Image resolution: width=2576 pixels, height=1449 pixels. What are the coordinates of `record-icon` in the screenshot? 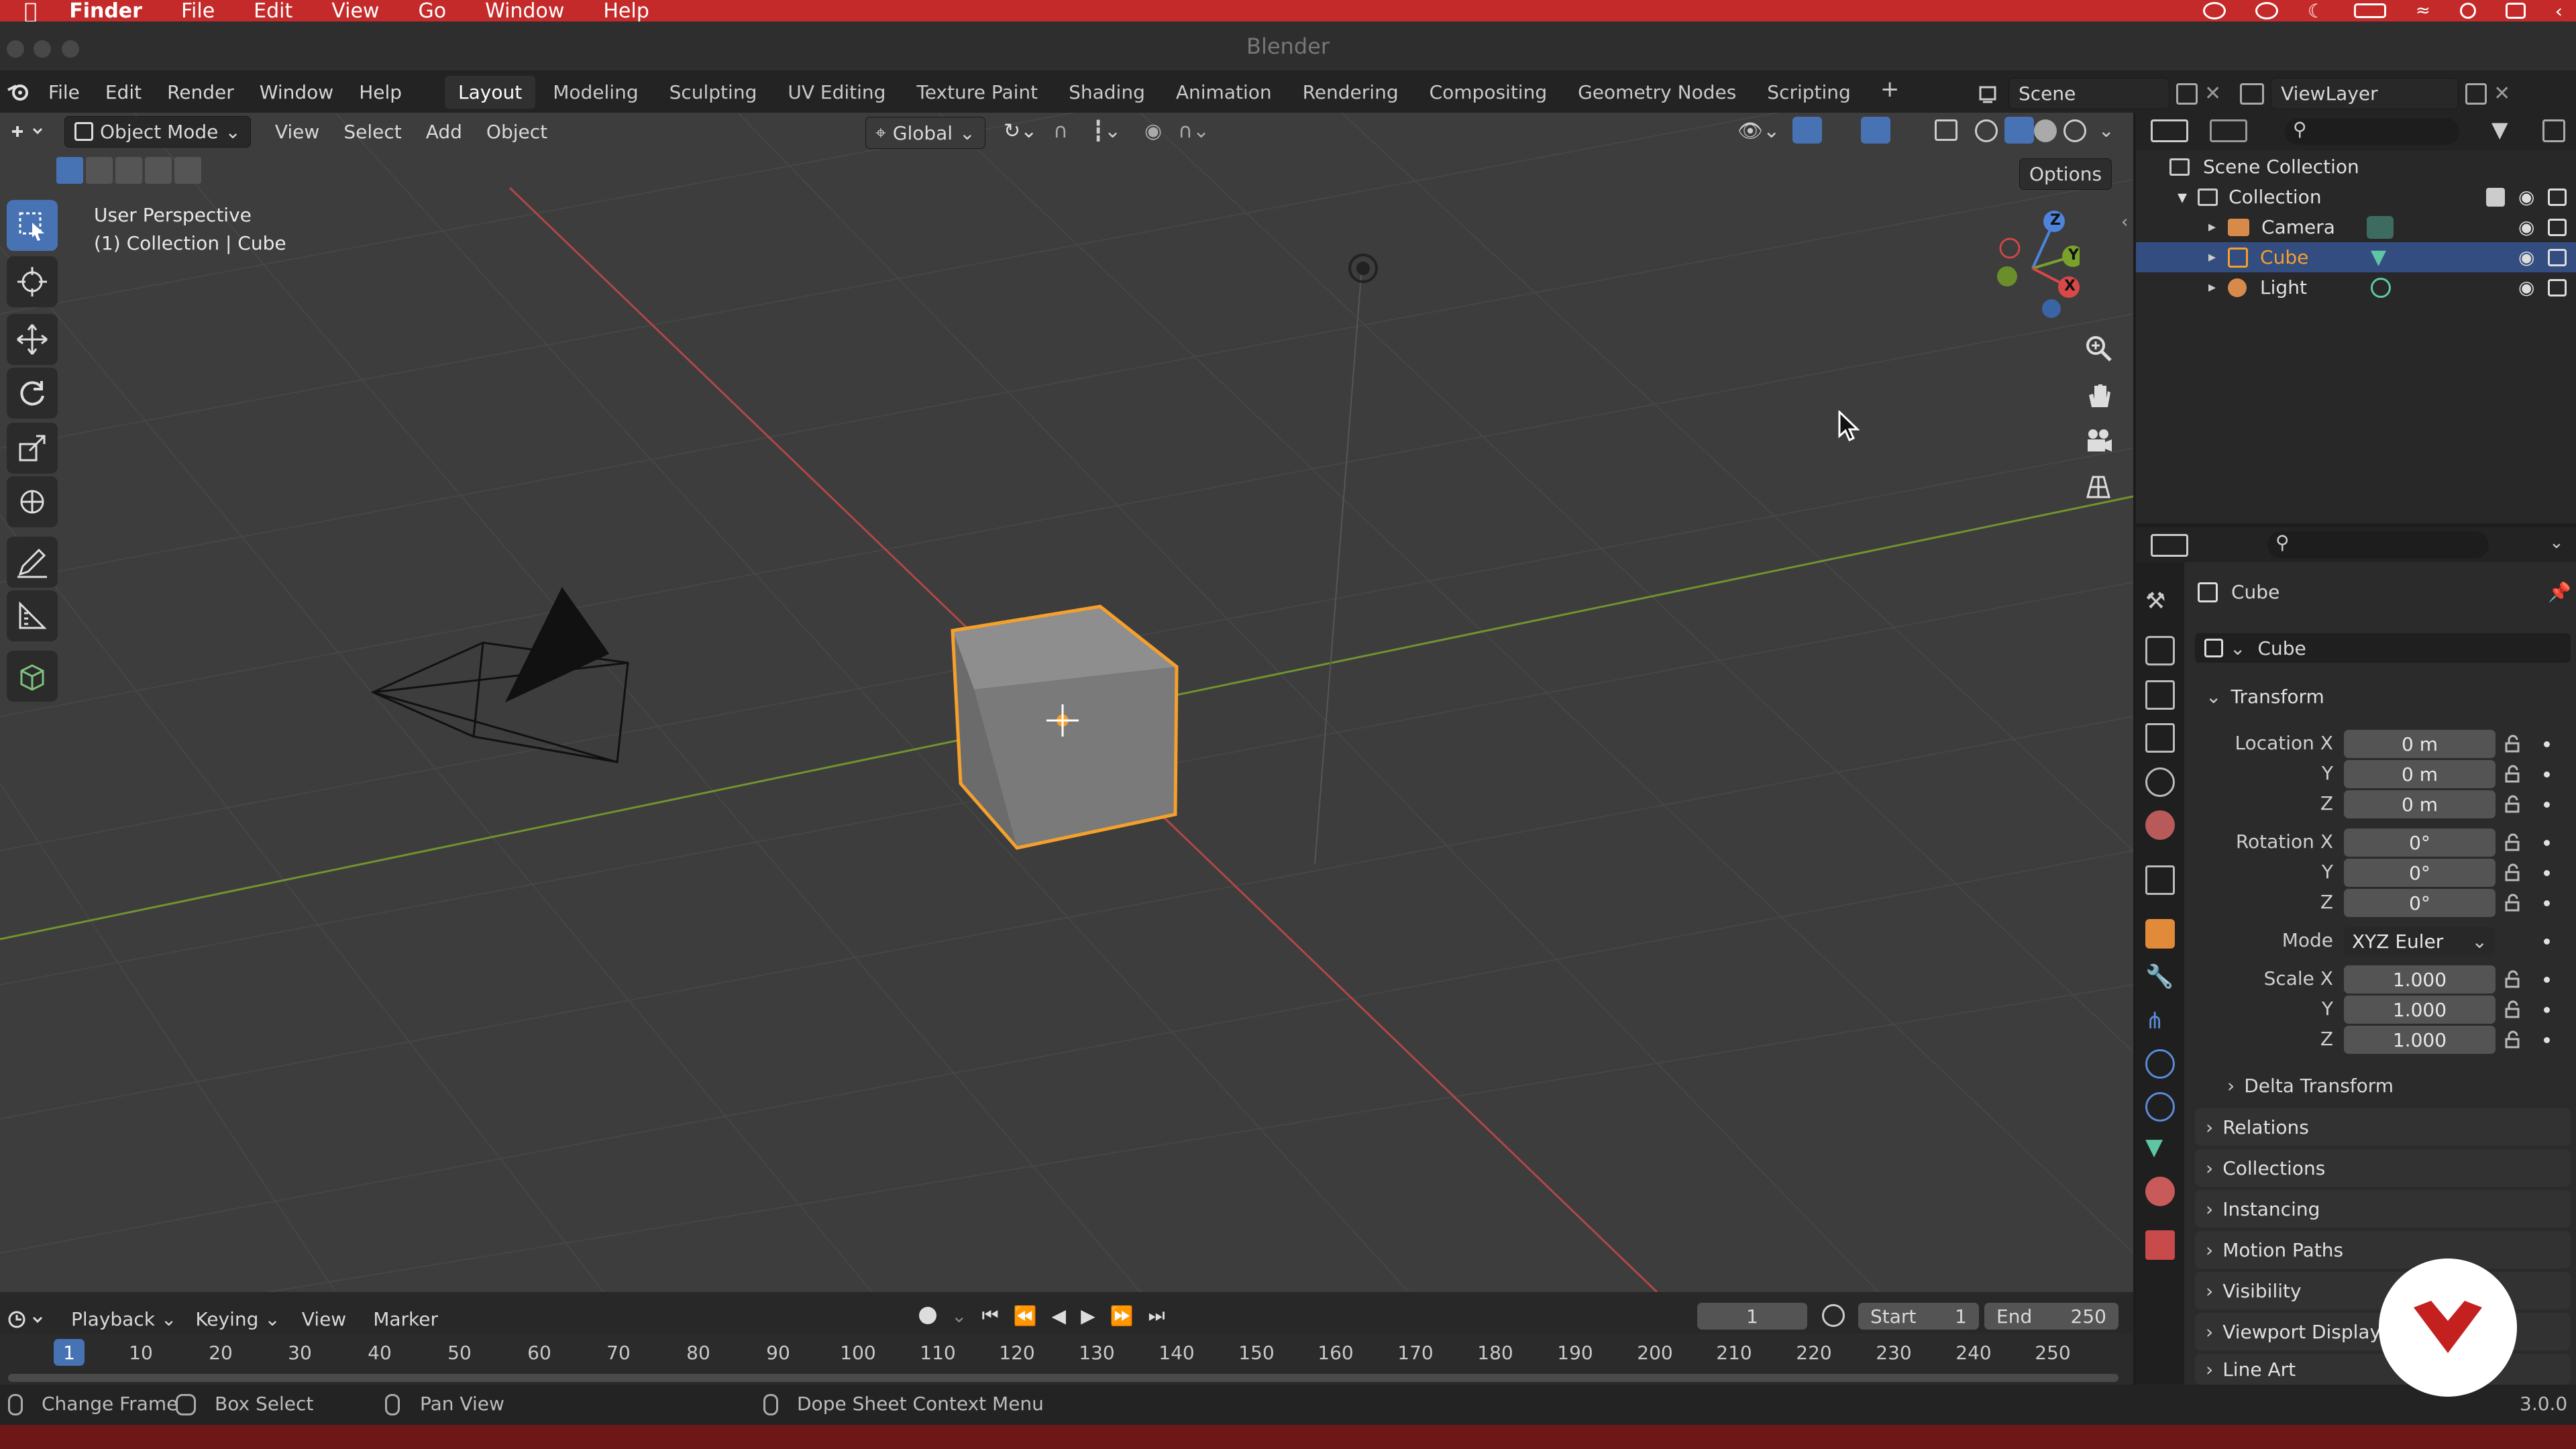 It's located at (927, 1315).